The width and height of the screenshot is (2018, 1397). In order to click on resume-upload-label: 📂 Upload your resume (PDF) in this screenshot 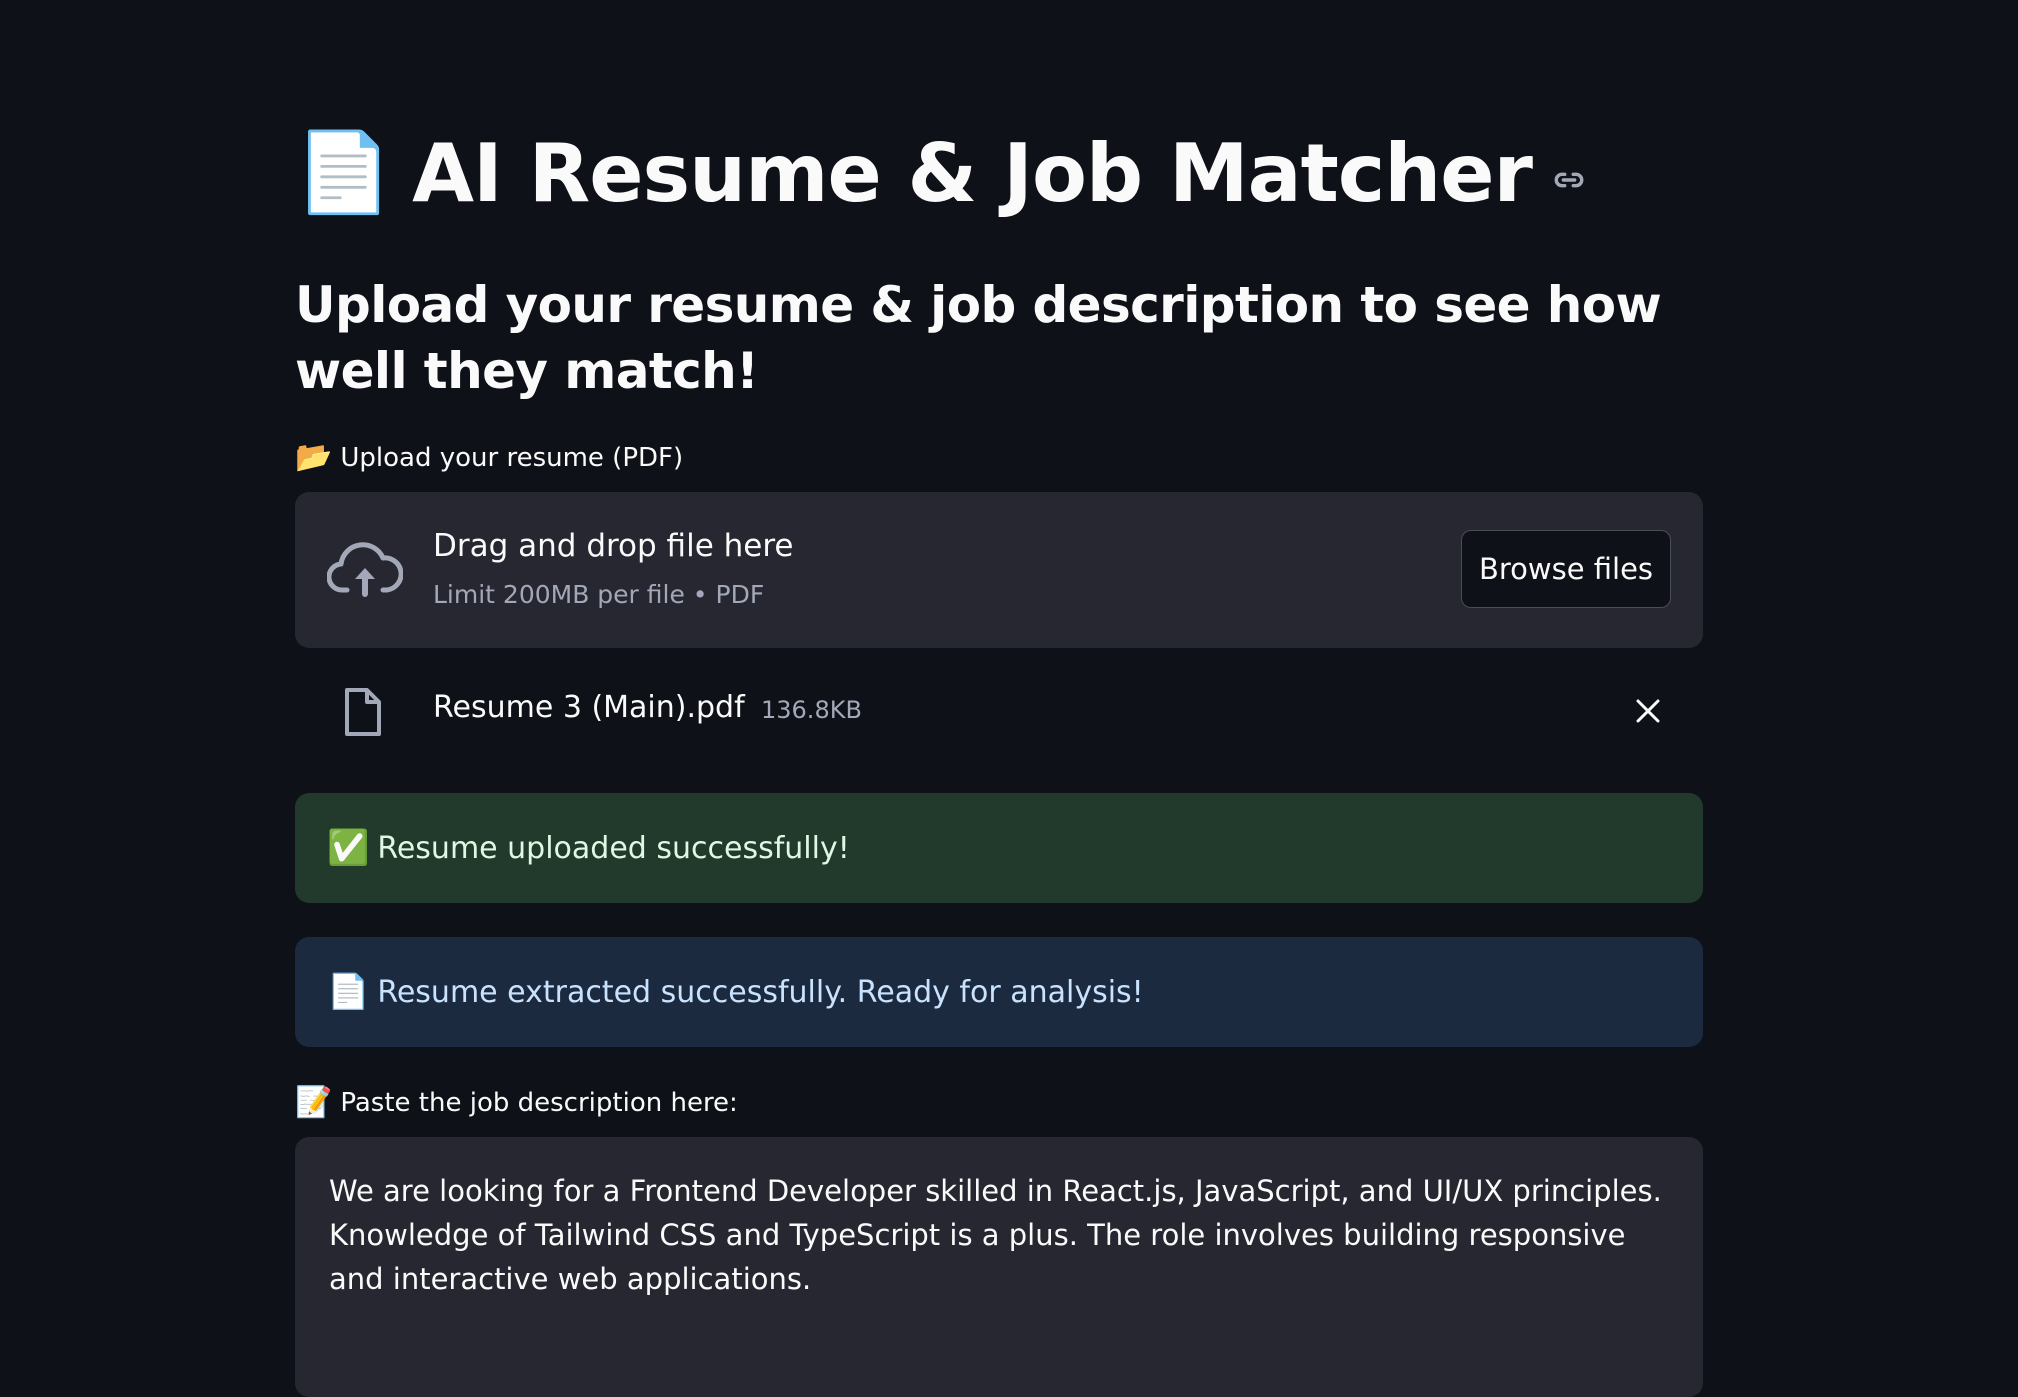, I will do `click(489, 457)`.